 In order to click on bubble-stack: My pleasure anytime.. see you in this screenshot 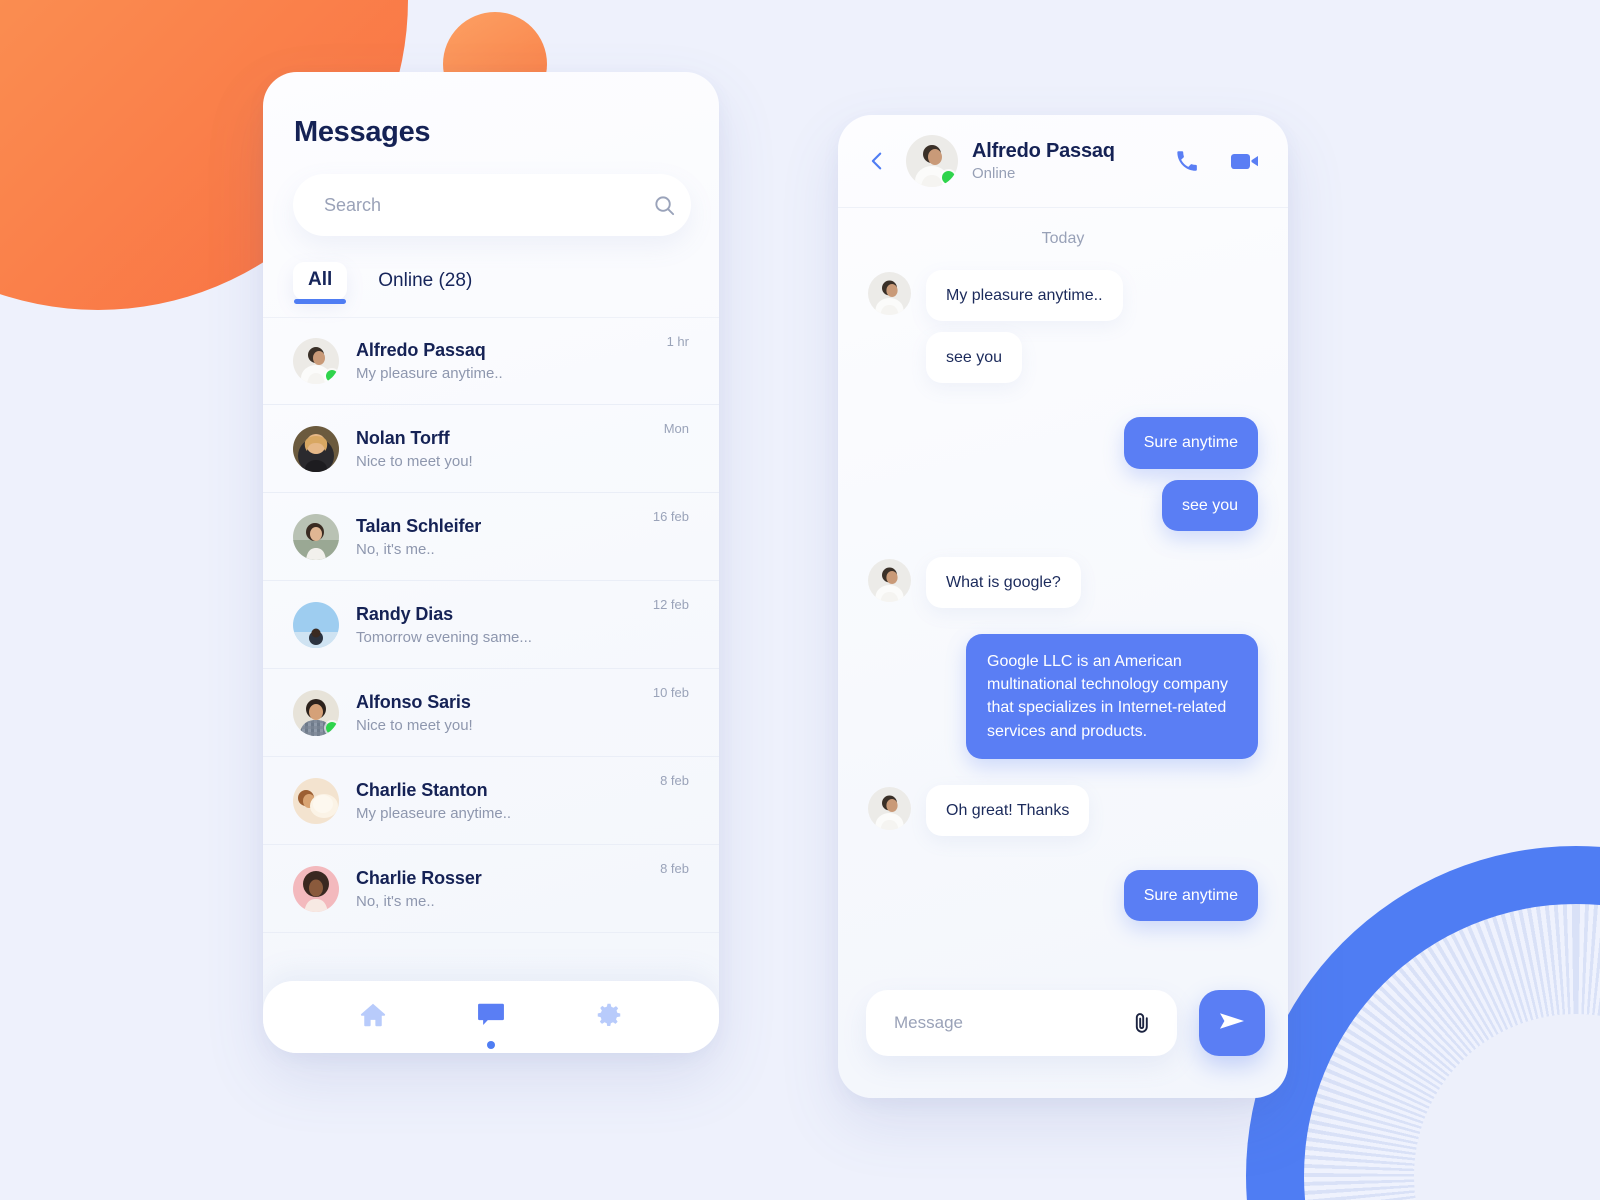, I will do `click(1024, 327)`.